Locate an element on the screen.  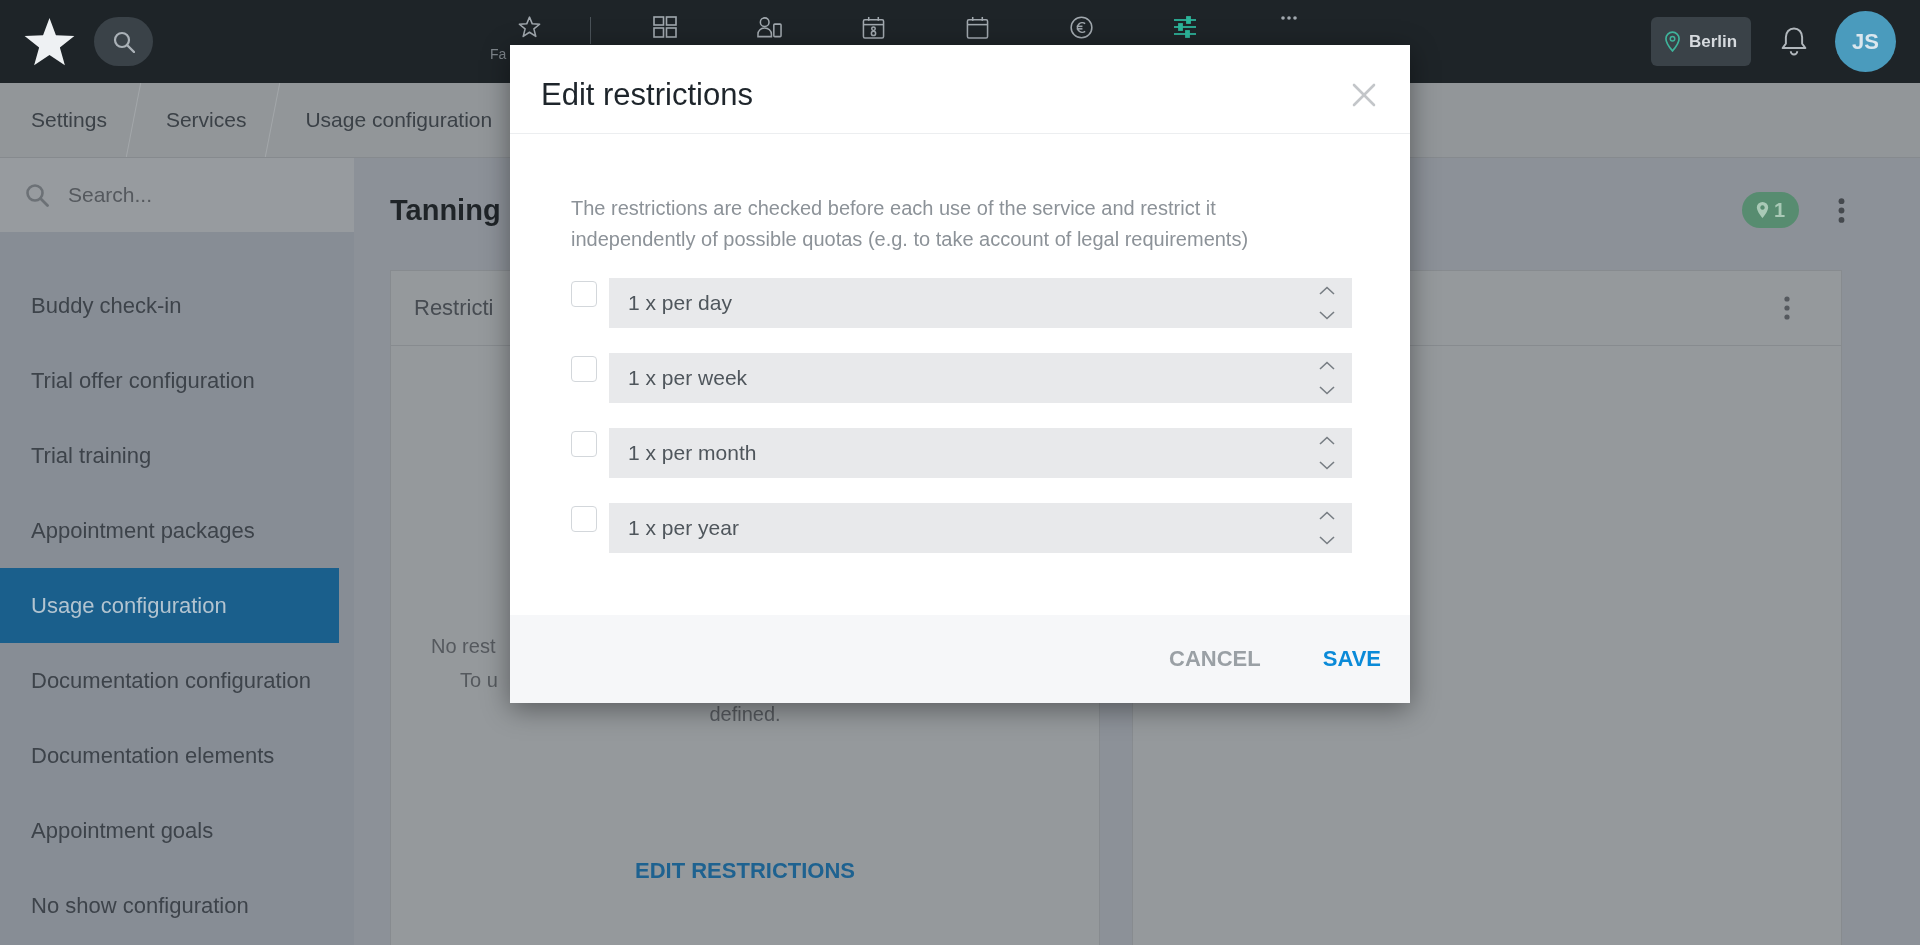
bell-icon is located at coordinates (1794, 41).